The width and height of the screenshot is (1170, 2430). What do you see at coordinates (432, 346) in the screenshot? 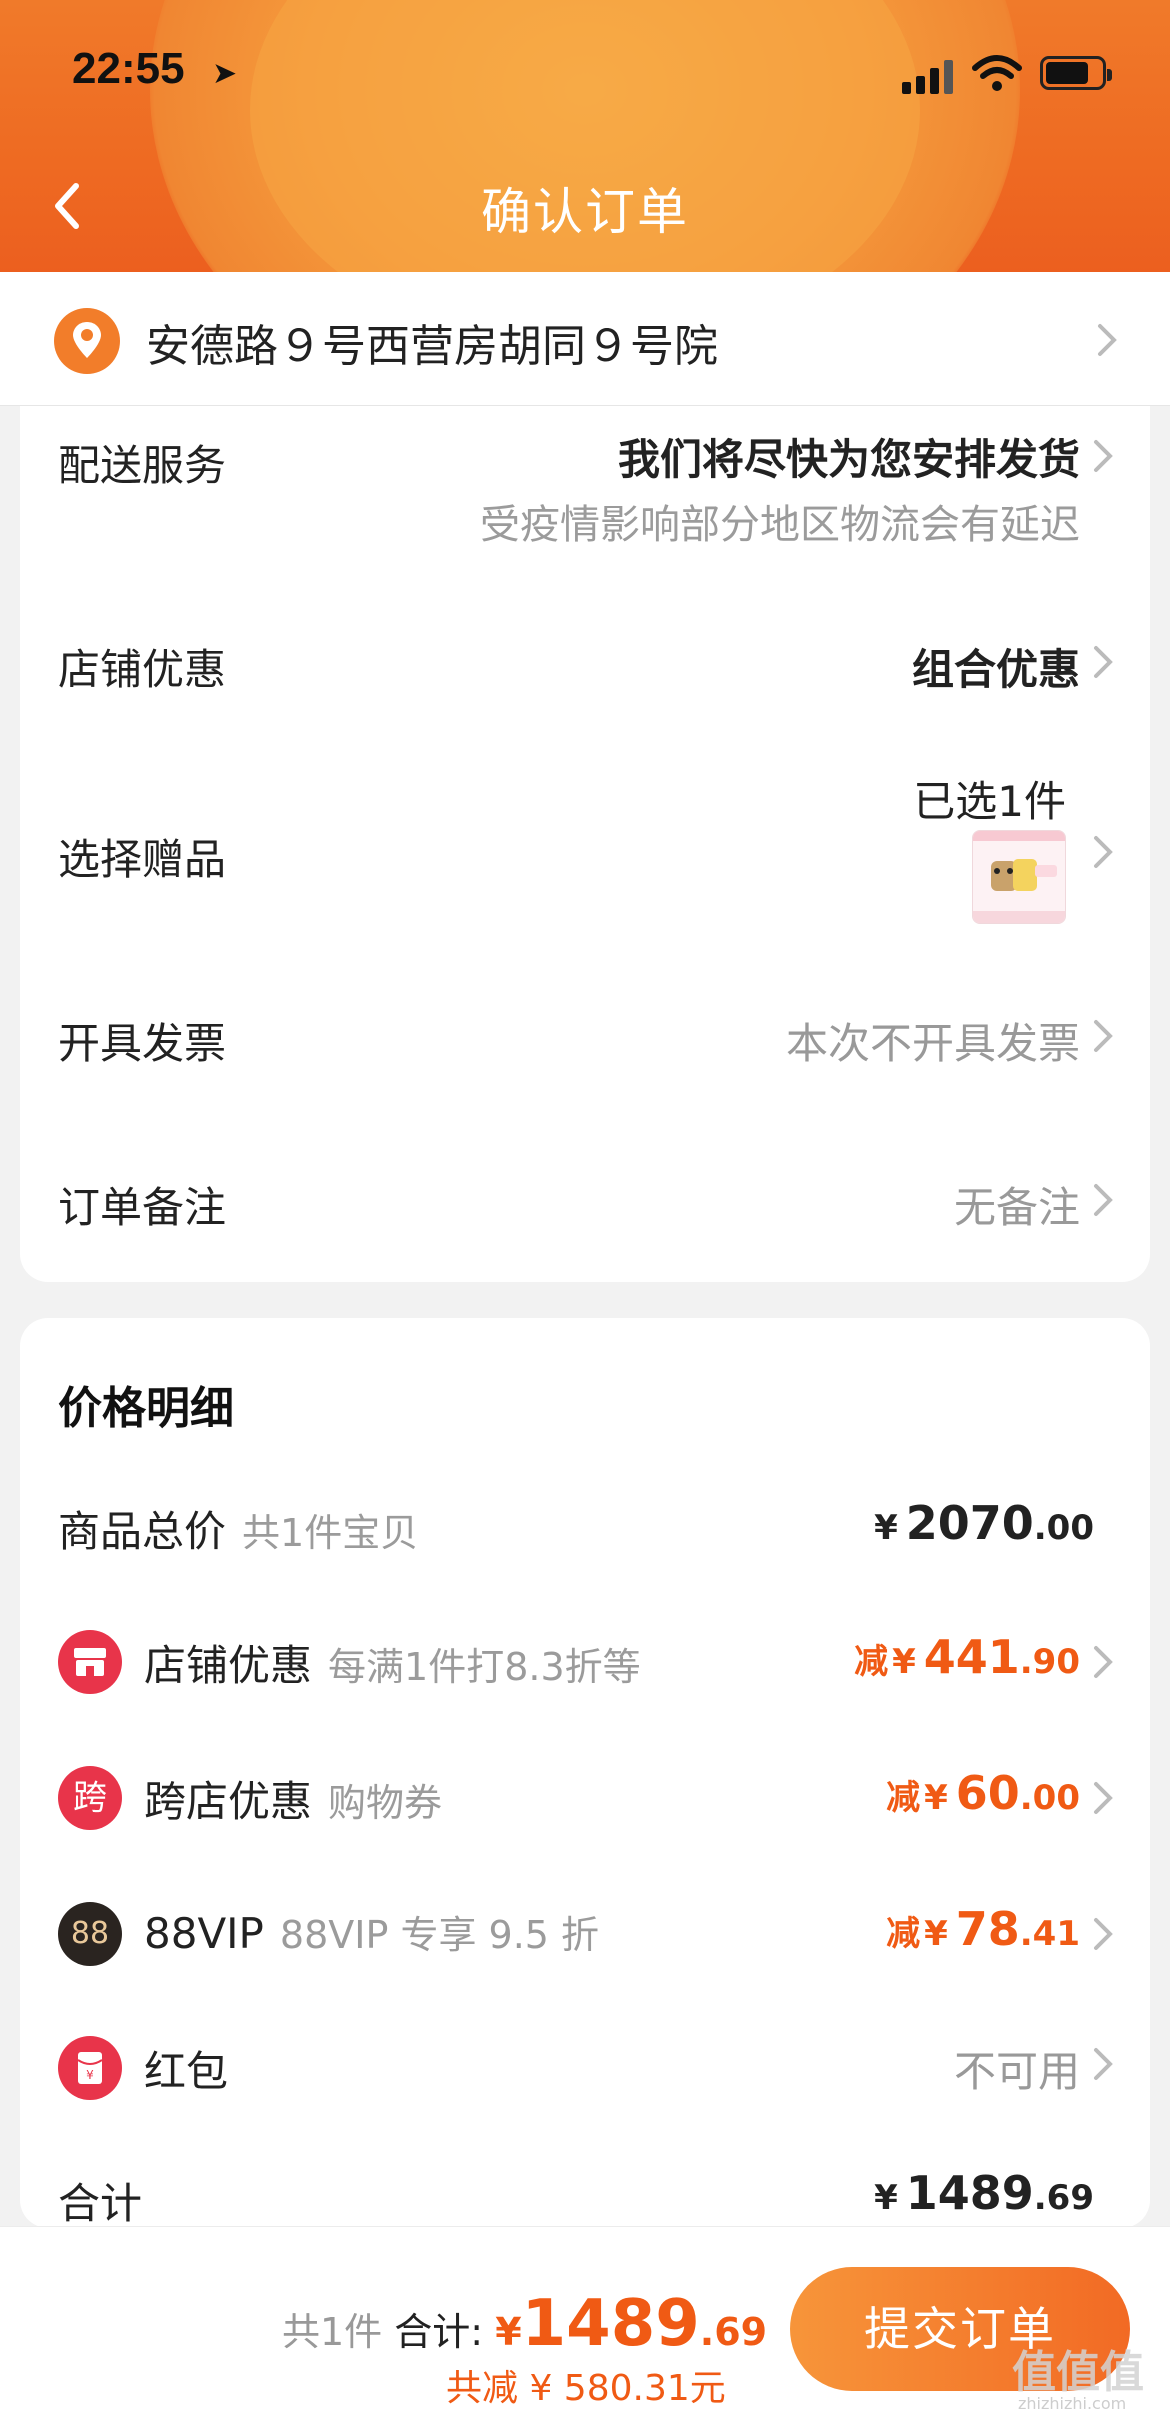
I see `address-text: 安德路９号西营房胡同９号院` at bounding box center [432, 346].